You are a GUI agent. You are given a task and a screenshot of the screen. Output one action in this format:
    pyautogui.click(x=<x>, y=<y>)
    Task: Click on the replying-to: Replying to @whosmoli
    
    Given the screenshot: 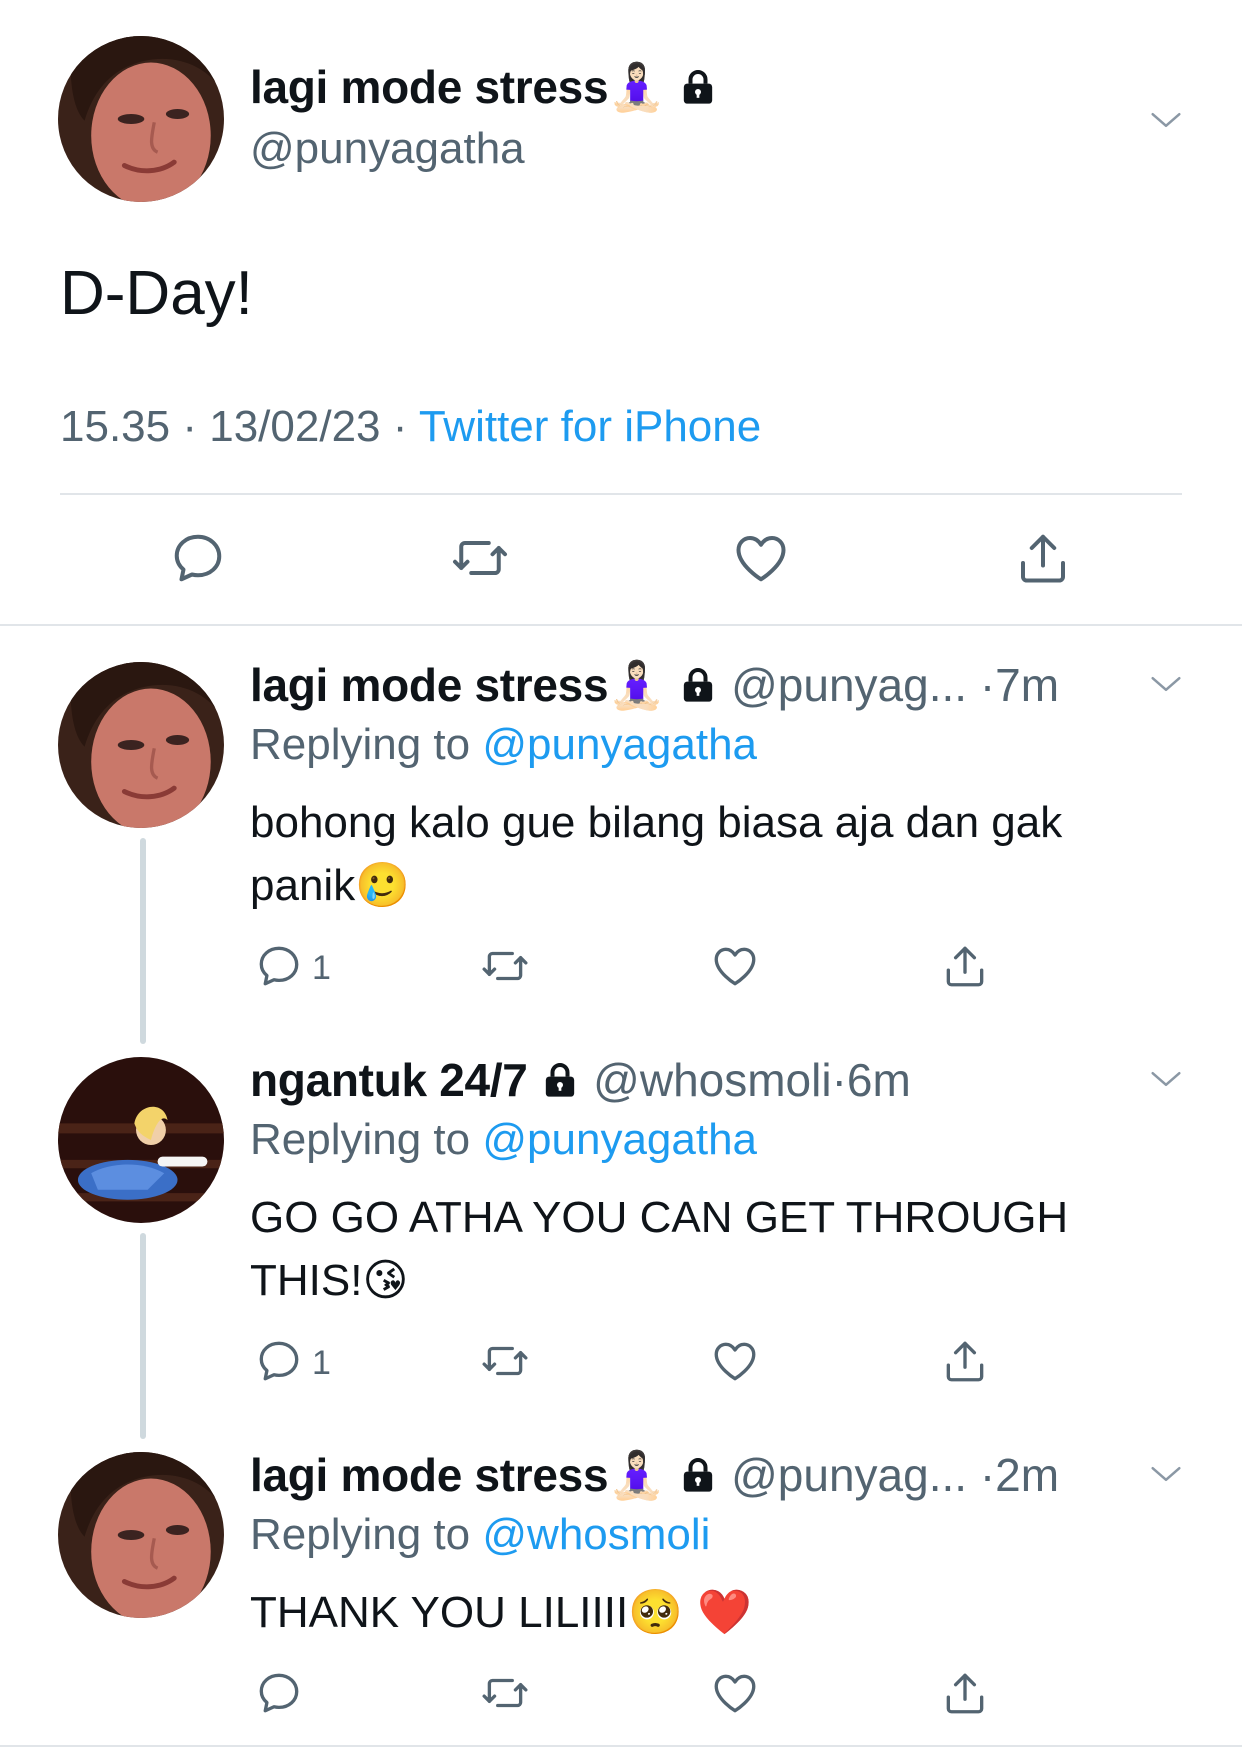 What is the action you would take?
    pyautogui.click(x=480, y=1535)
    